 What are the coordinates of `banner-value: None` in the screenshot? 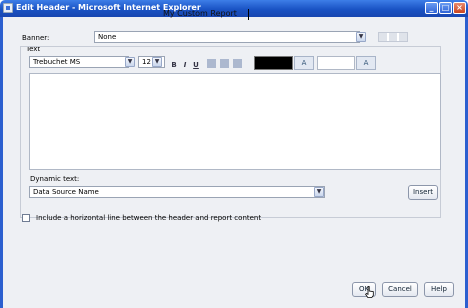 It's located at (107, 37).